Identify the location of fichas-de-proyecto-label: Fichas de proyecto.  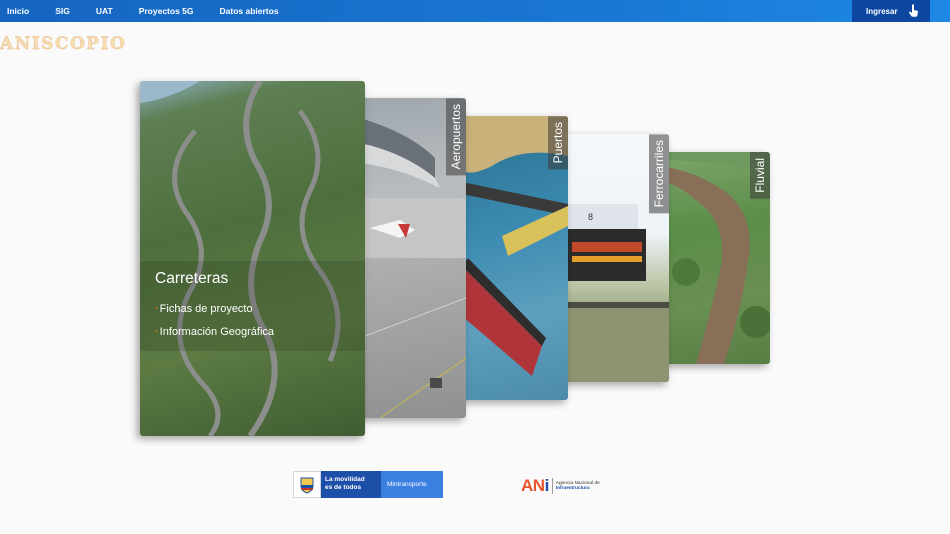
(206, 309).